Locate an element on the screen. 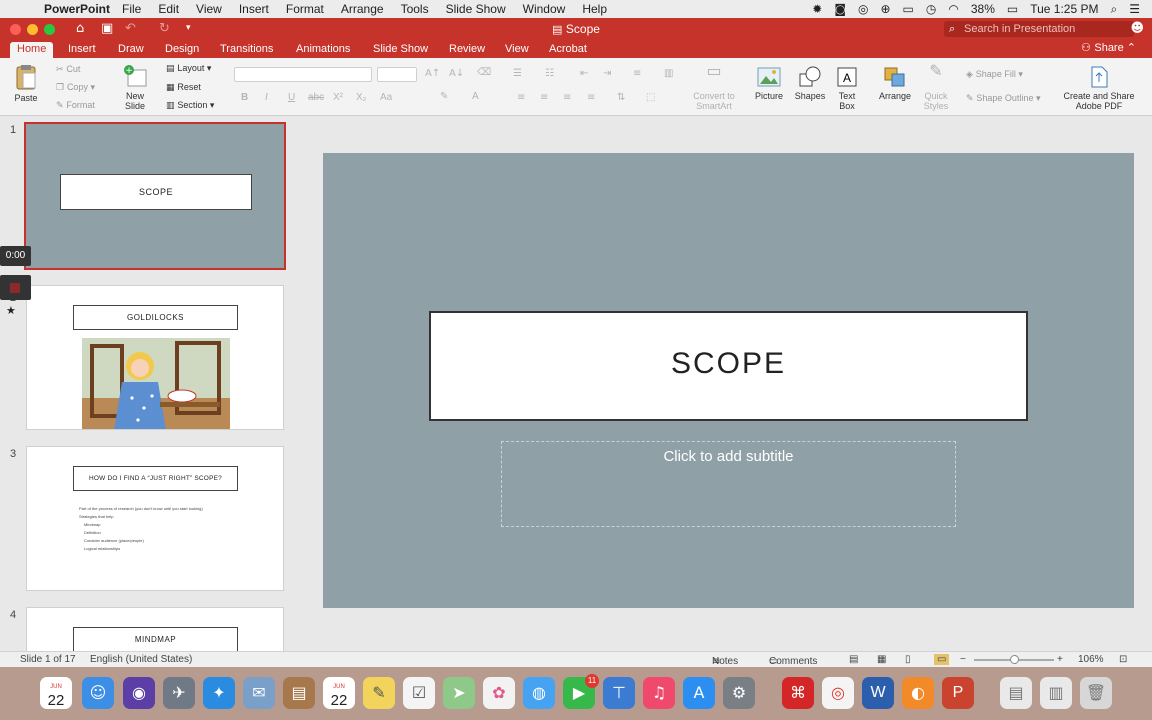 The width and height of the screenshot is (1152, 720). reminders-icon: ☑ is located at coordinates (419, 693).